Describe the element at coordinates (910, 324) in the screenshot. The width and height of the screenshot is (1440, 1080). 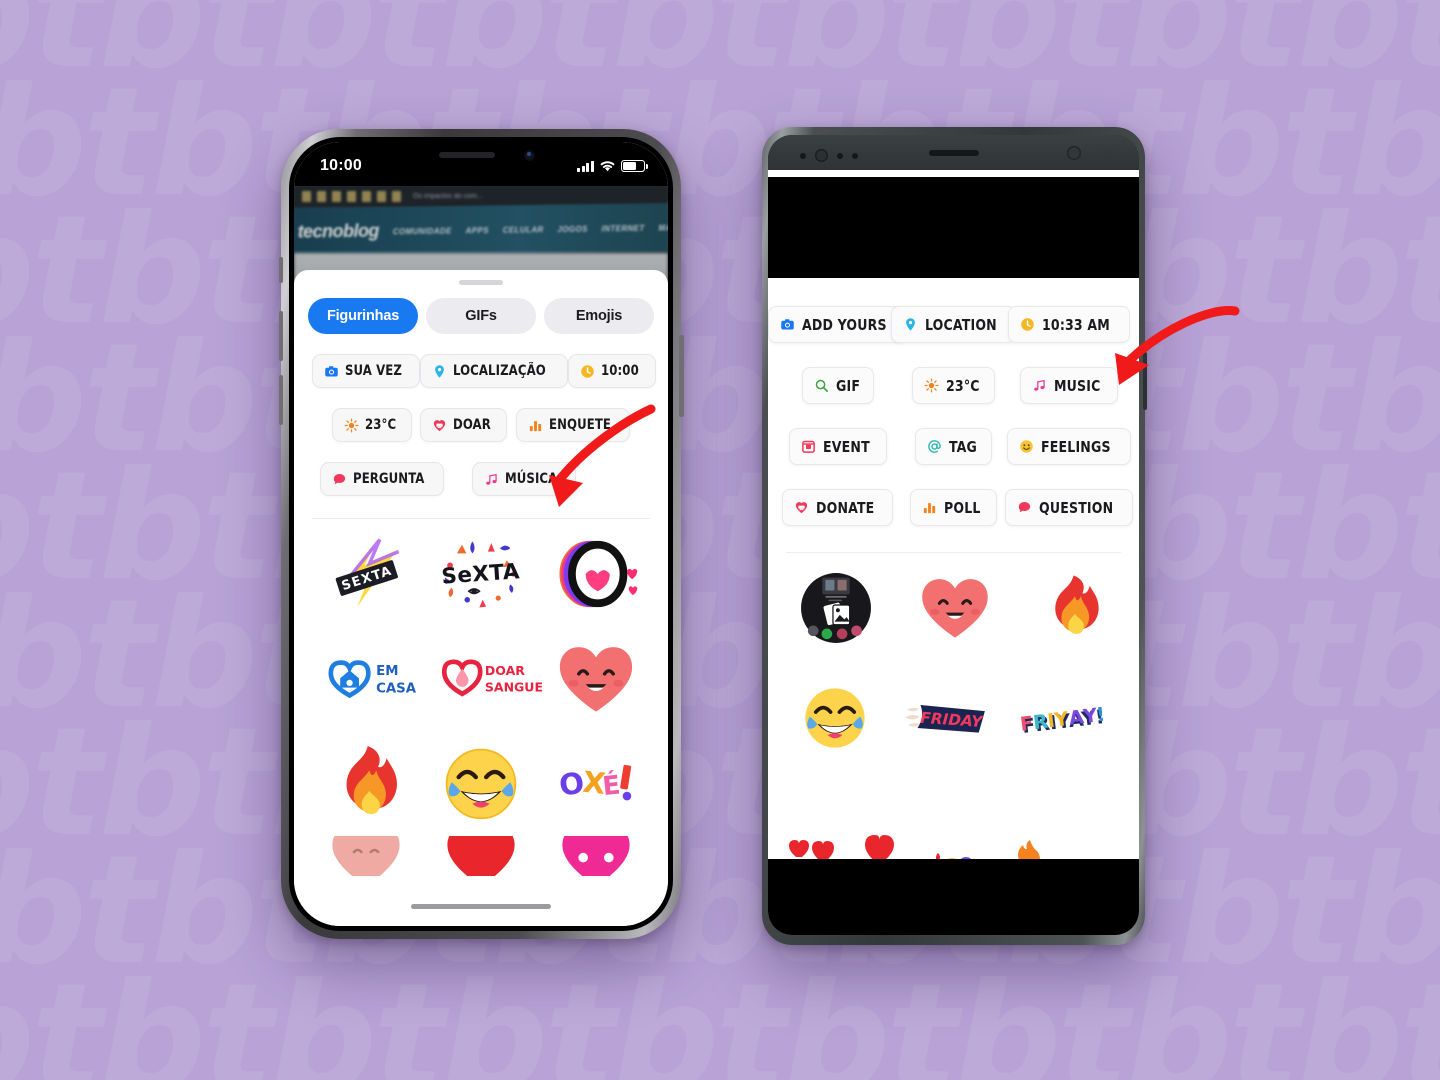
I see `location-pin-icon` at that location.